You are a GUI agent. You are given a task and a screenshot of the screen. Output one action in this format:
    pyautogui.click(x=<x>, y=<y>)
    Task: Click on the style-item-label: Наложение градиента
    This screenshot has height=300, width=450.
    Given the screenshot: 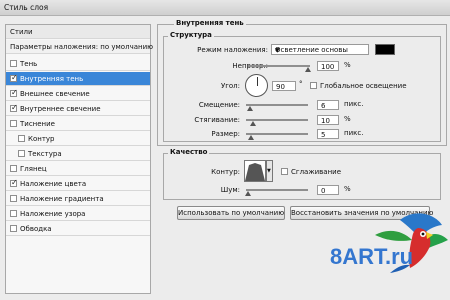 What is the action you would take?
    pyautogui.click(x=62, y=199)
    